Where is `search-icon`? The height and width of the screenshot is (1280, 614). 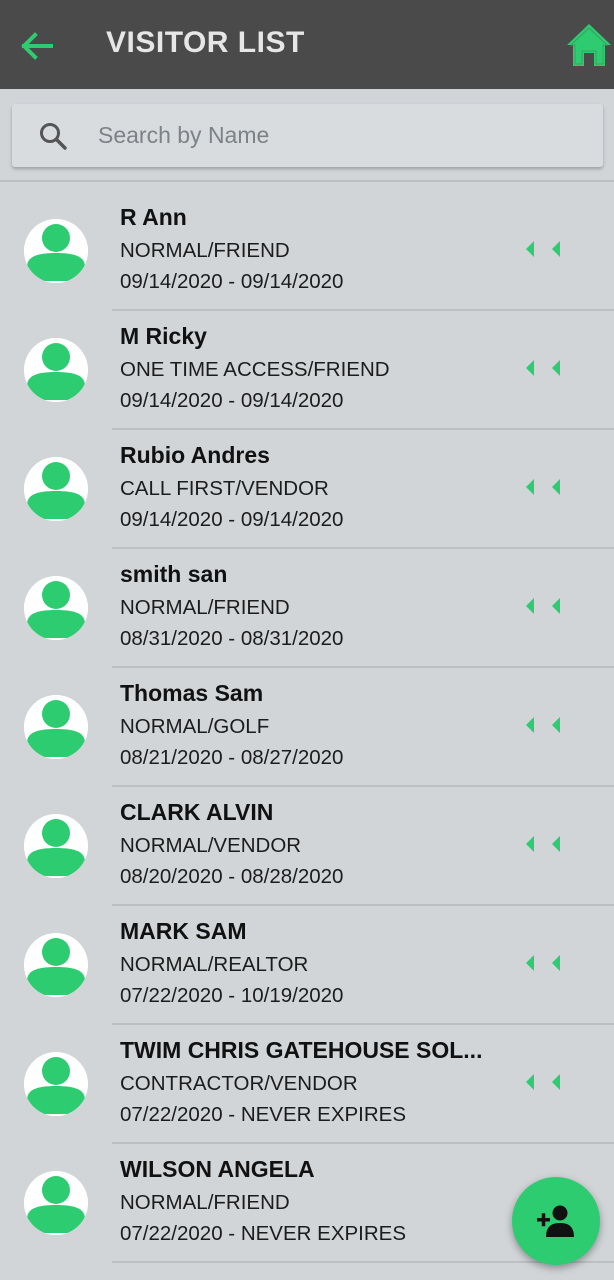
search-icon is located at coordinates (53, 136).